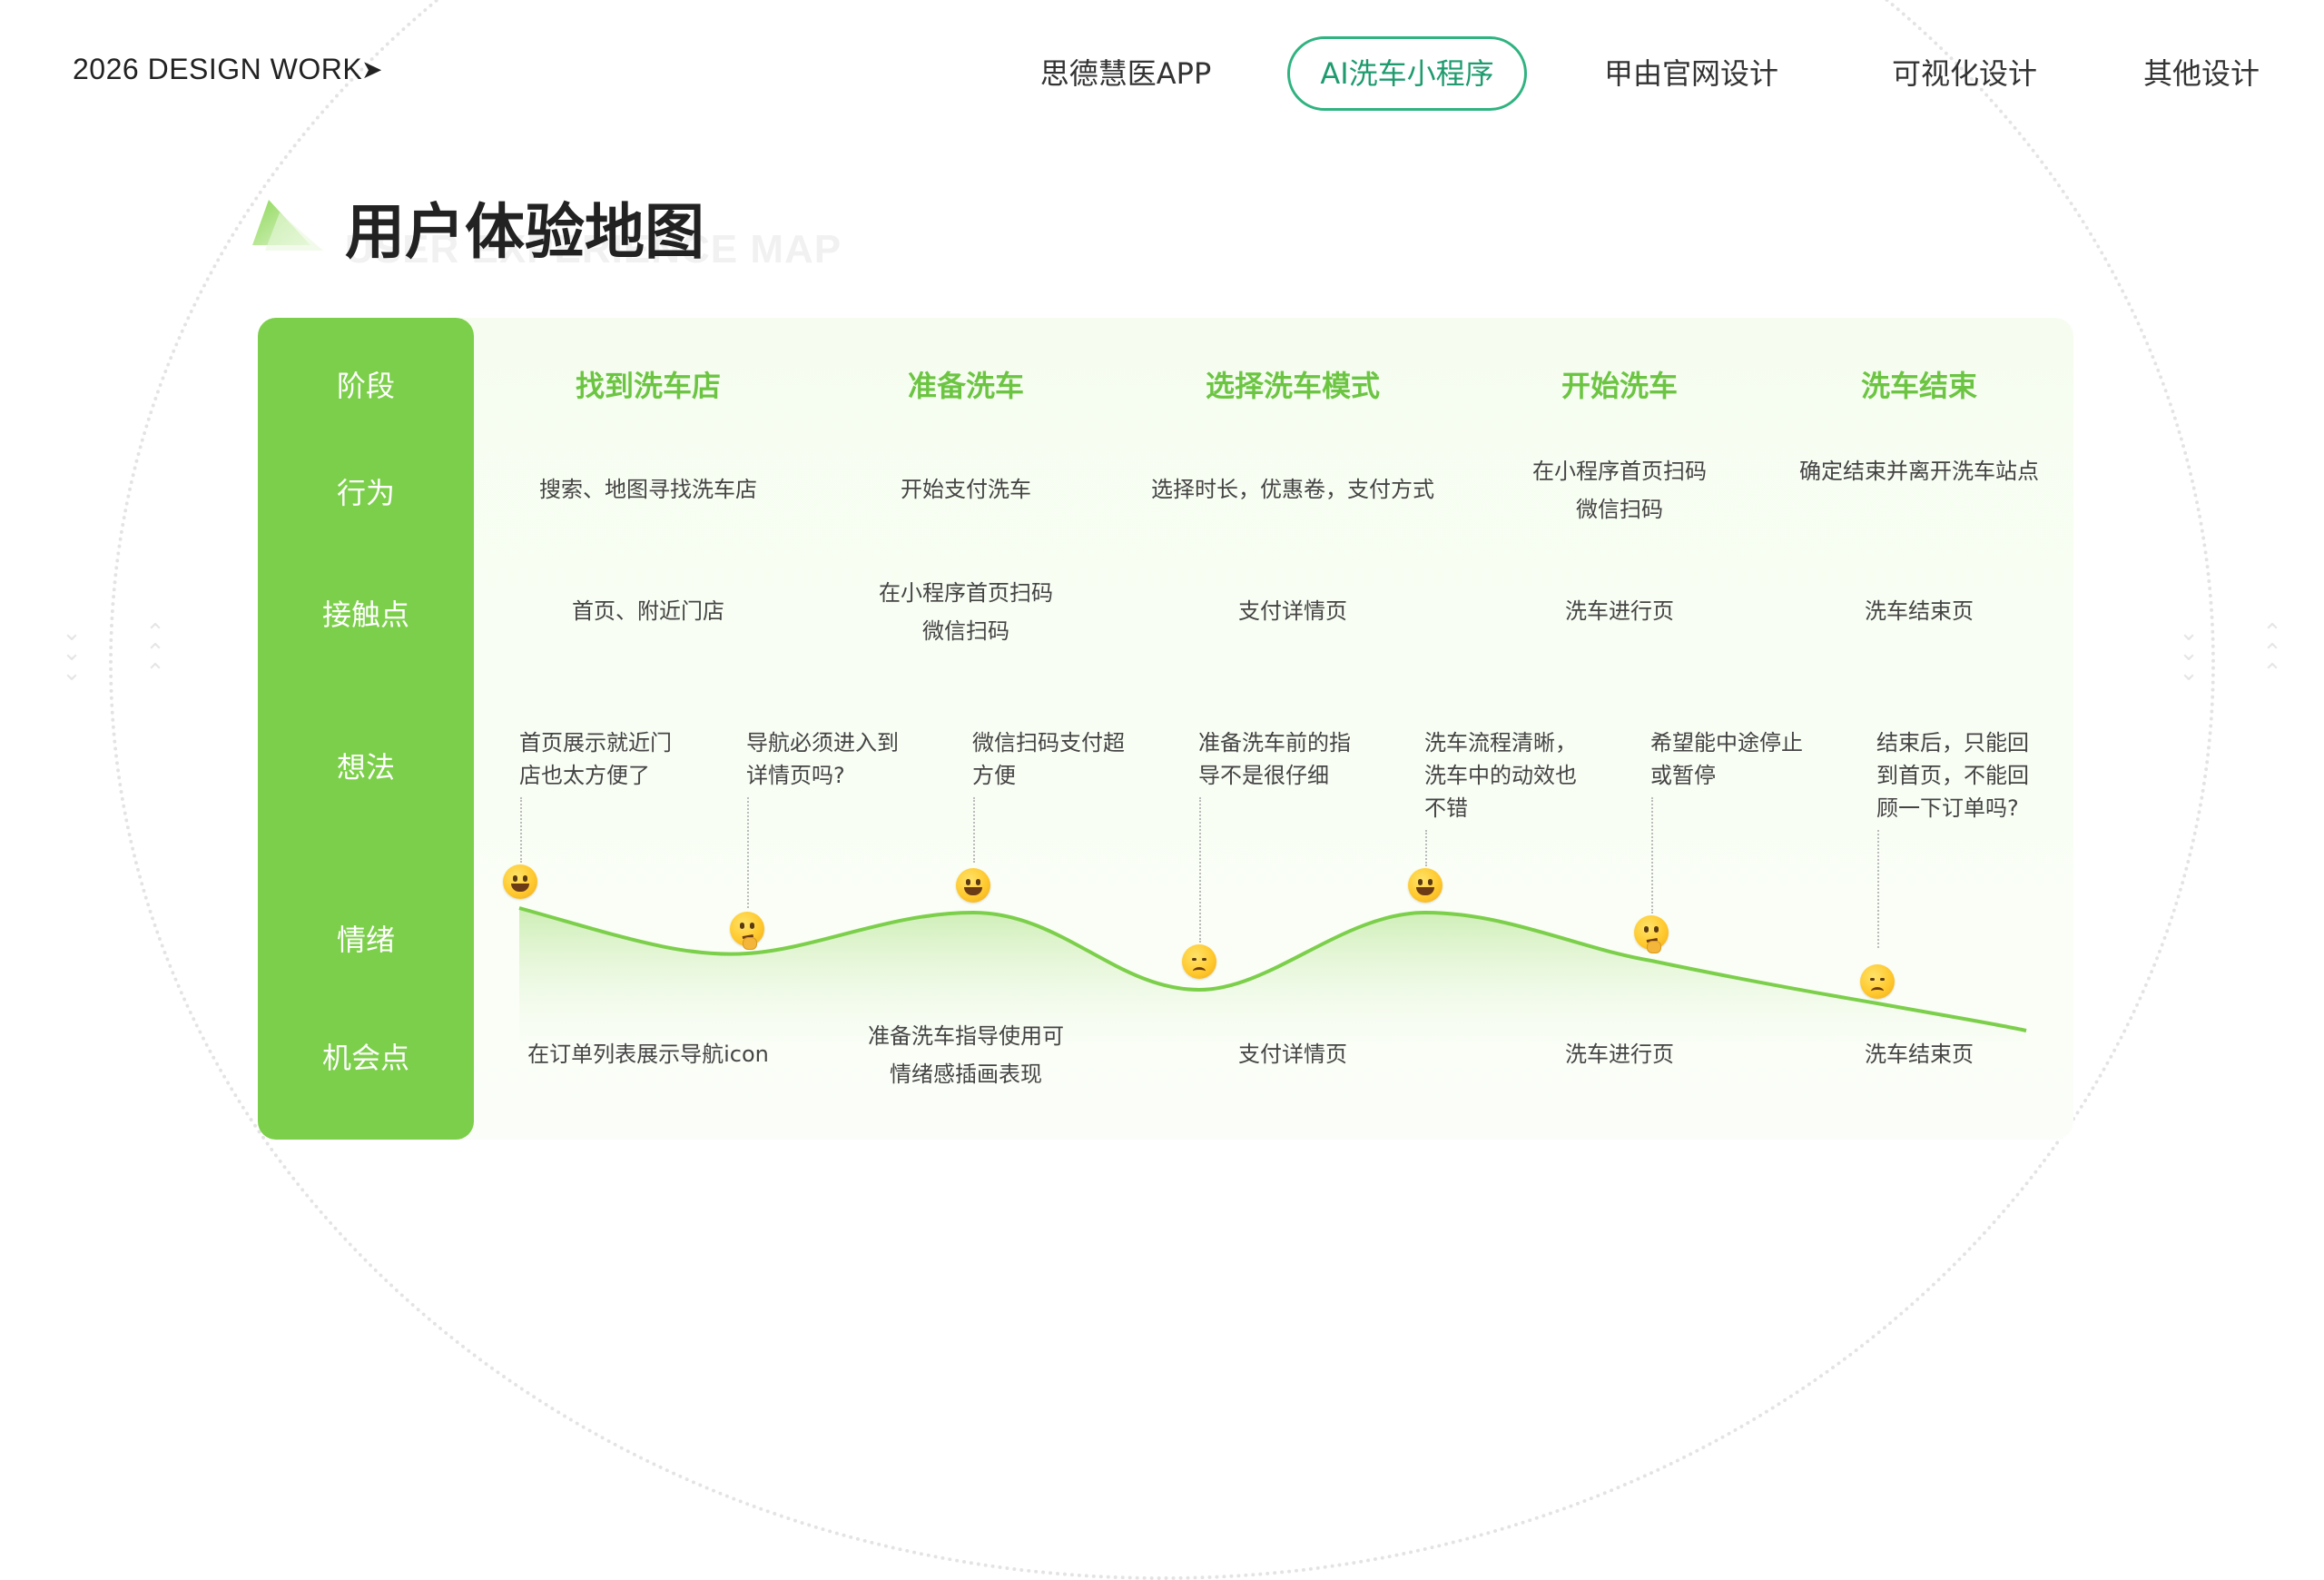  I want to click on touchpoint-5: 洗车结束页, so click(1919, 611).